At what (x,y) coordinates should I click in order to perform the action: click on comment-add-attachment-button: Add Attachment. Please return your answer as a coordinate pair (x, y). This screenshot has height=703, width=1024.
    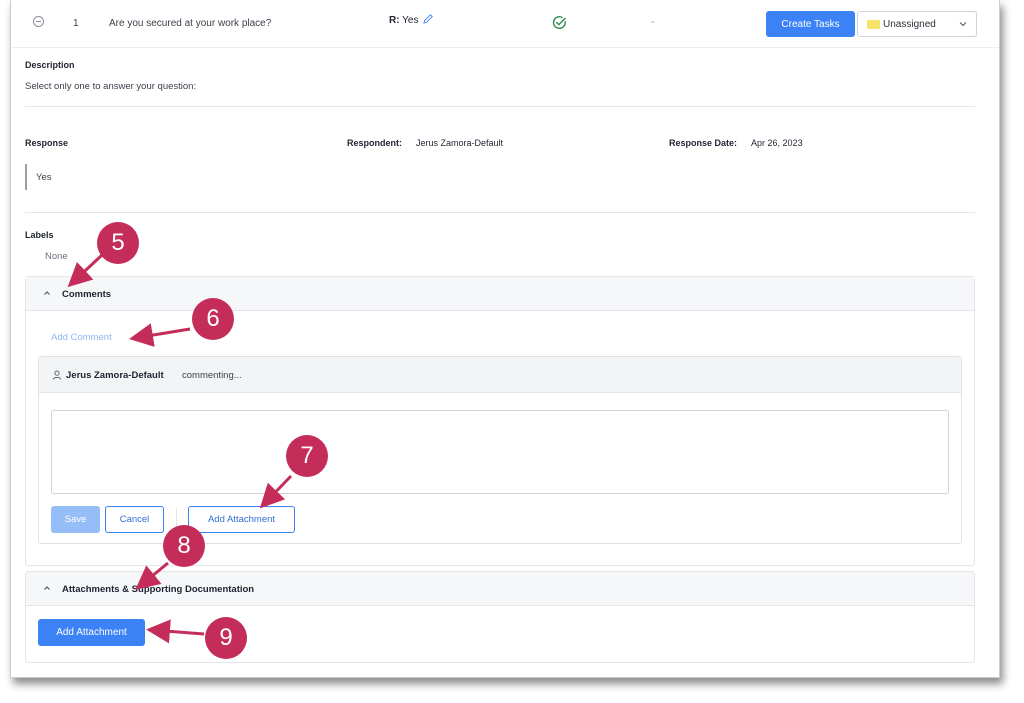
    Looking at the image, I should click on (241, 519).